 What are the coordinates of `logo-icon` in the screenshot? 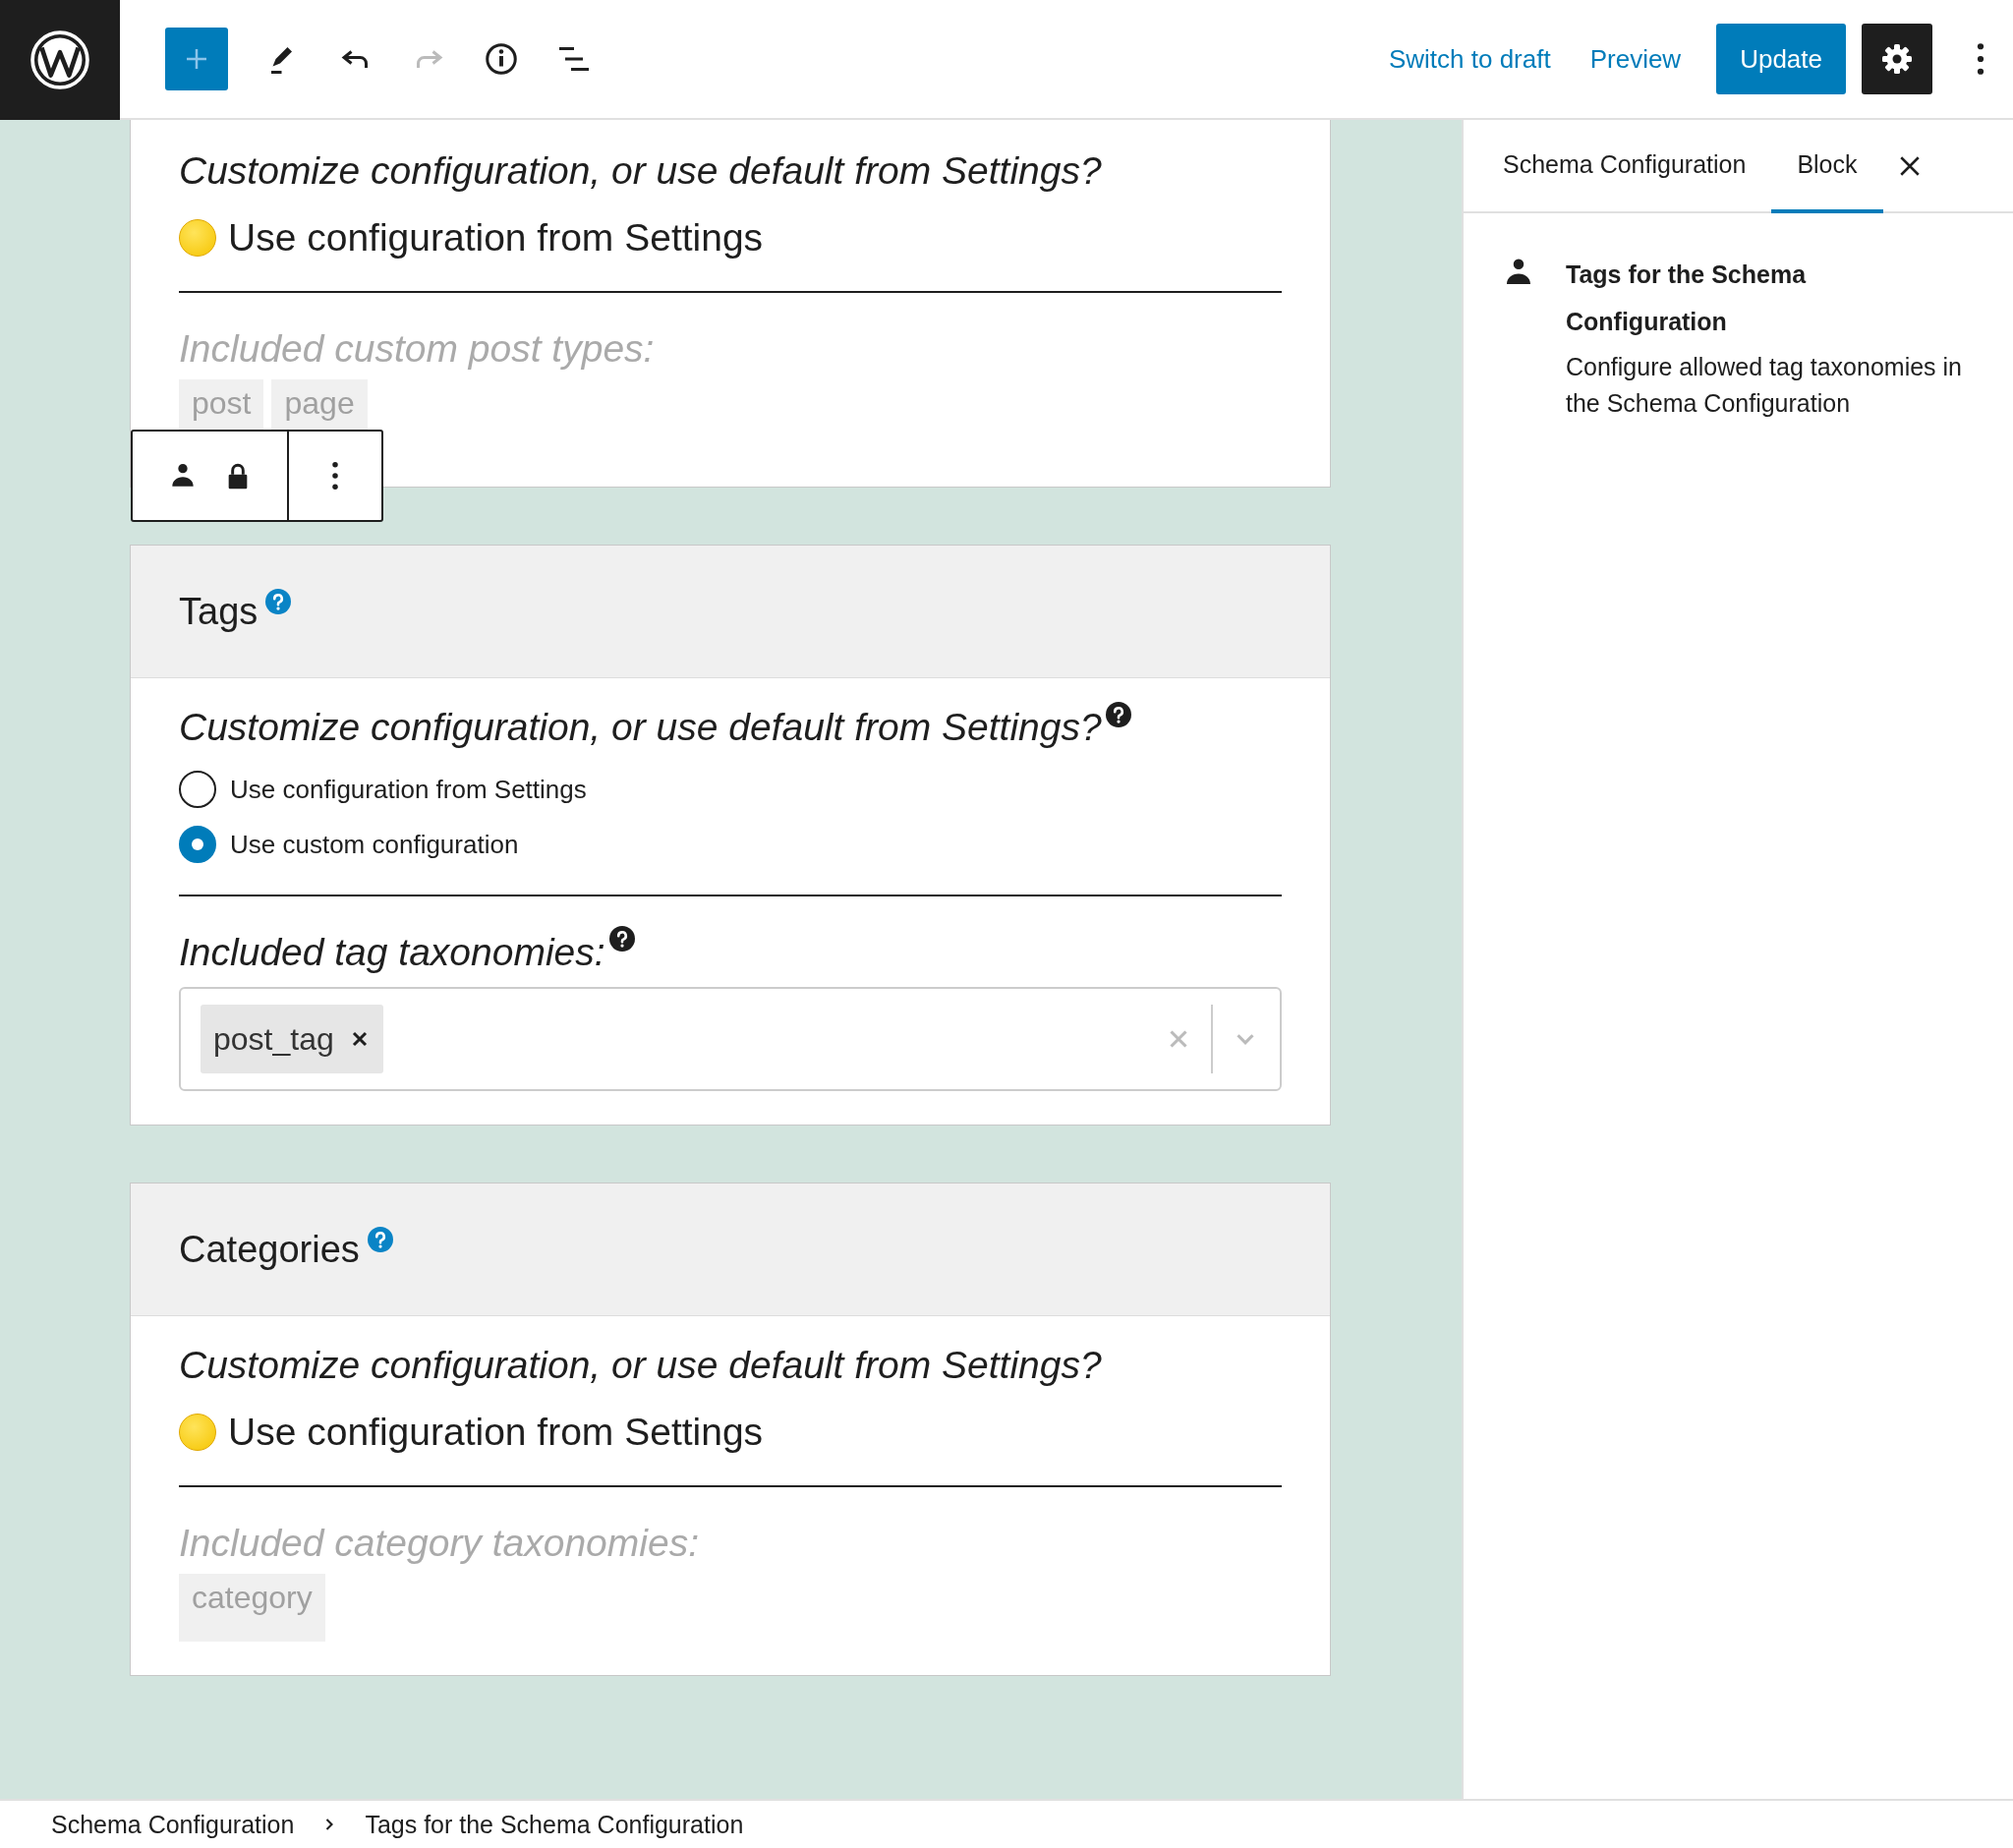 It's located at (60, 60).